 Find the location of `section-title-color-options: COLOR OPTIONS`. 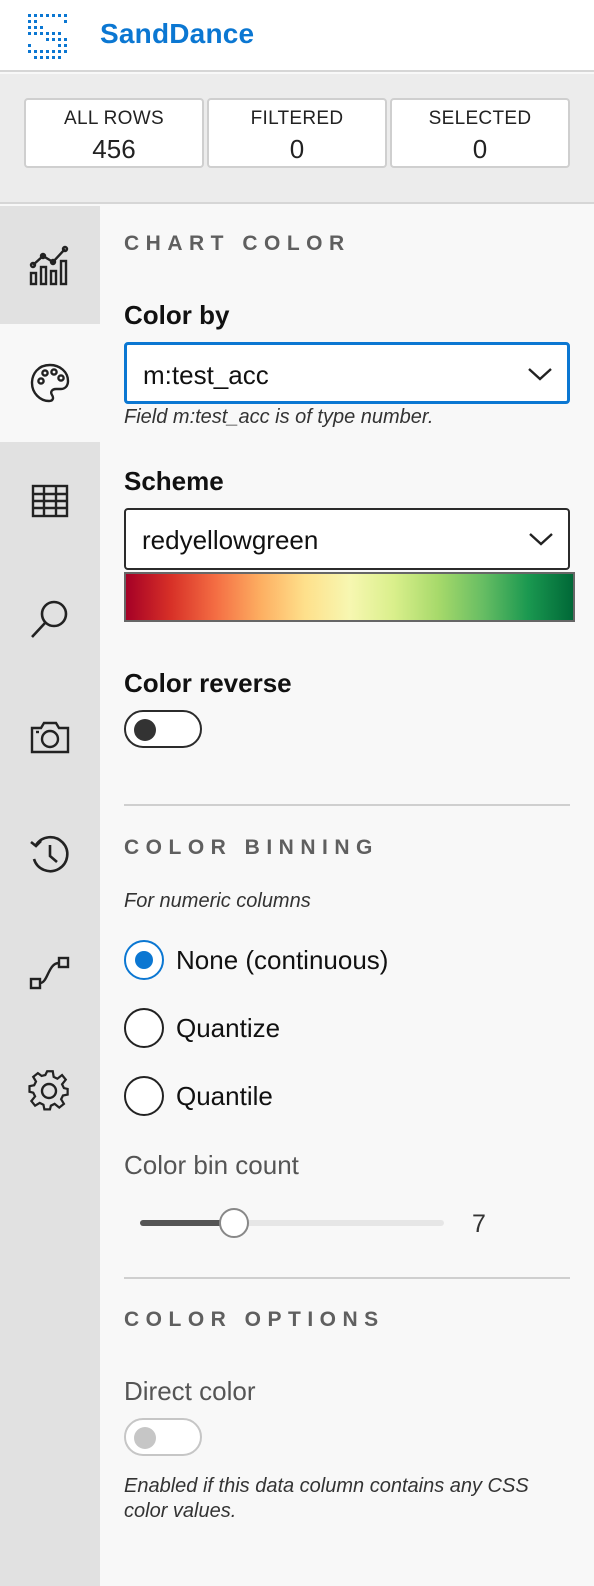

section-title-color-options: COLOR OPTIONS is located at coordinates (254, 1319).